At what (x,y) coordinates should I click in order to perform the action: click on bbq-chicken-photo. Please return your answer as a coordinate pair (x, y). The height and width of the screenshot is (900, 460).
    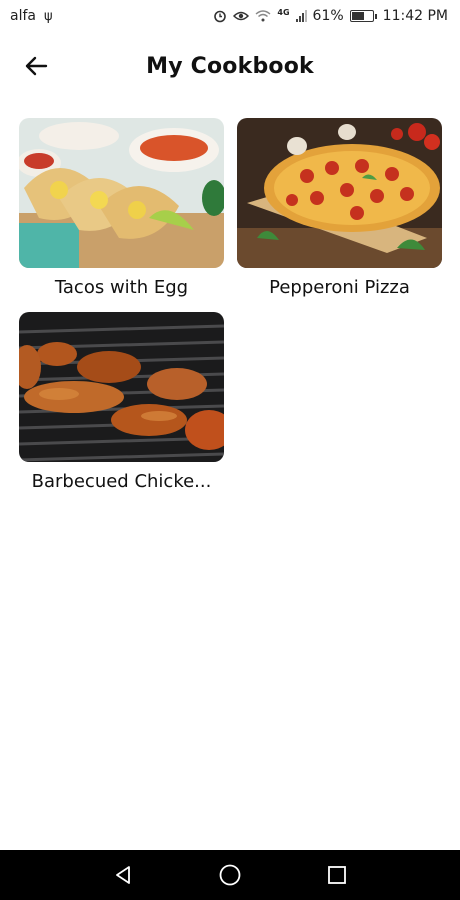
    Looking at the image, I should click on (121, 387).